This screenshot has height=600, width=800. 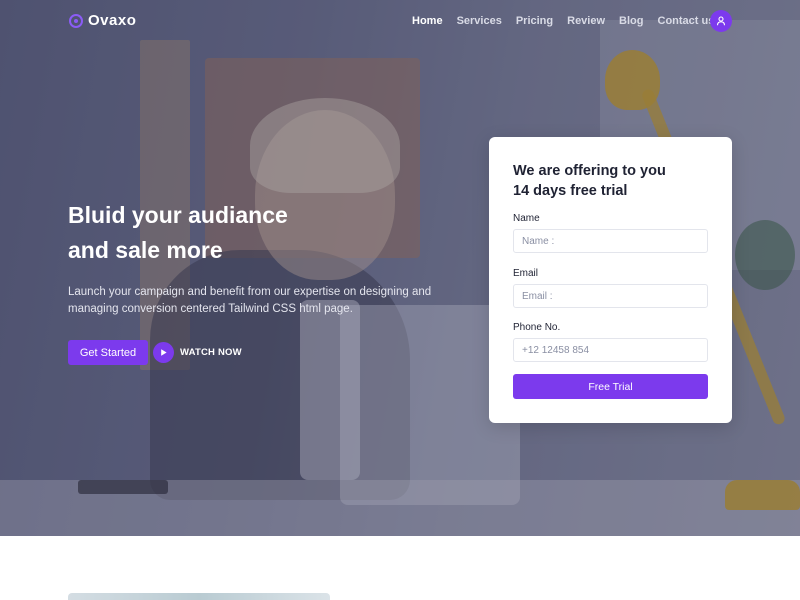 I want to click on nav-item-services: Services, so click(x=479, y=21).